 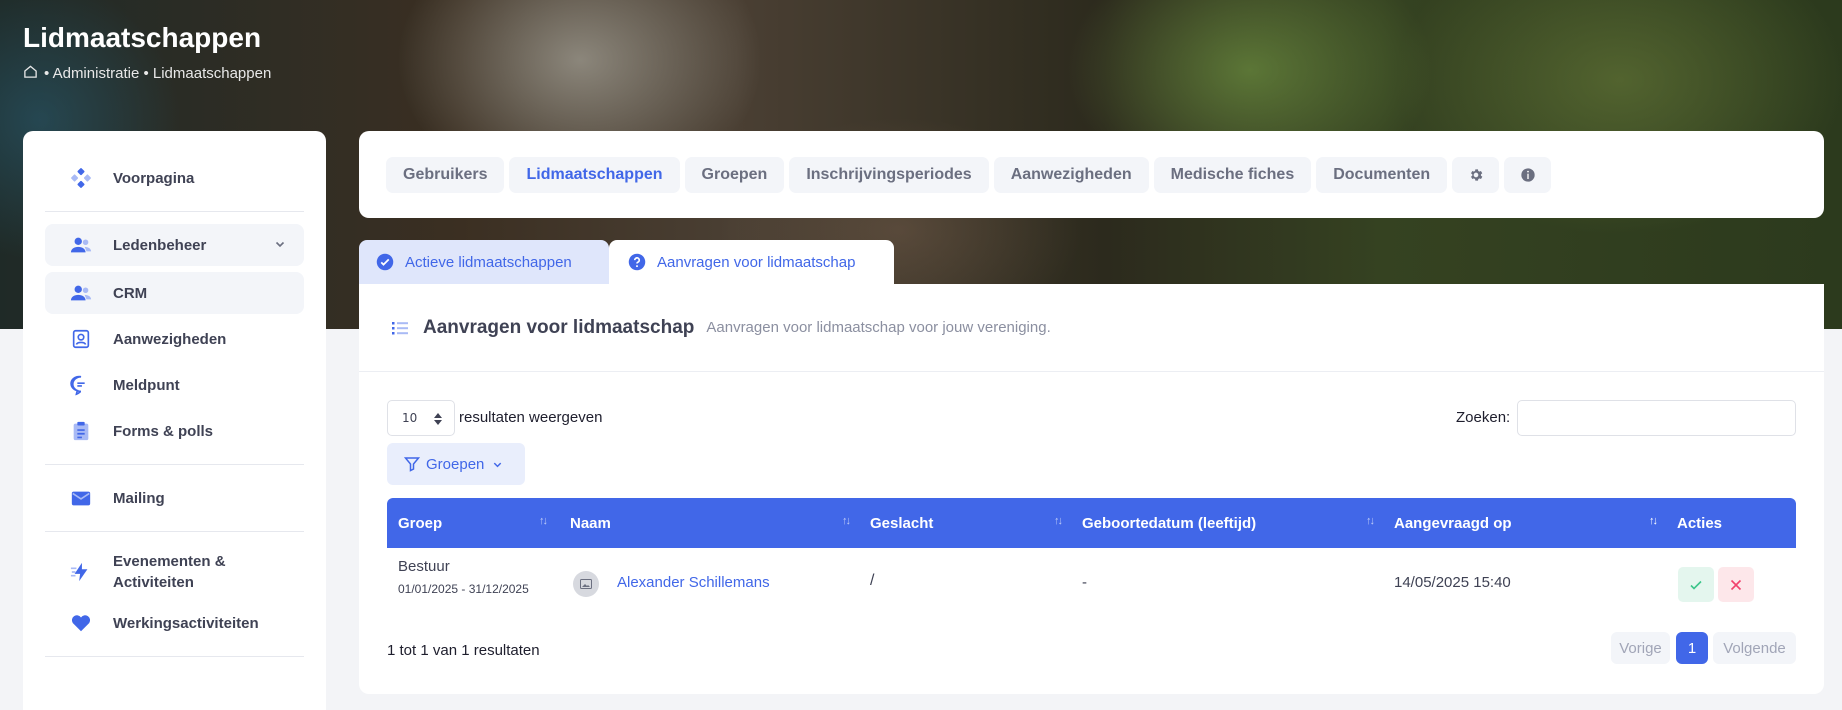 What do you see at coordinates (130, 293) in the screenshot?
I see `sidebar-item-label: CRM` at bounding box center [130, 293].